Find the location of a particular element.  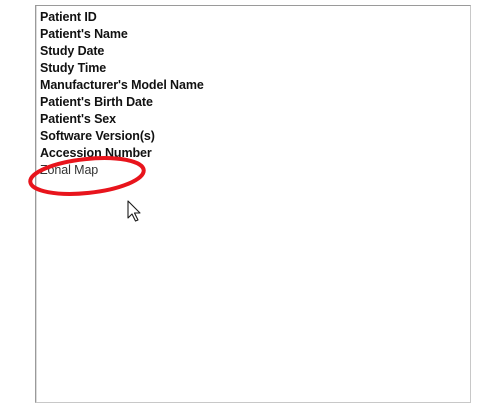

list-item-zonal-map: Zonal Map is located at coordinates (122, 170).